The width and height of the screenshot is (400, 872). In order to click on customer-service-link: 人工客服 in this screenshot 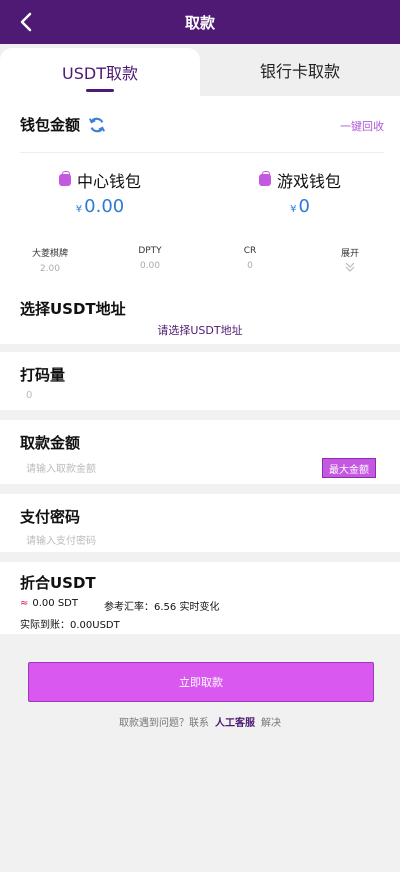, I will do `click(235, 723)`.